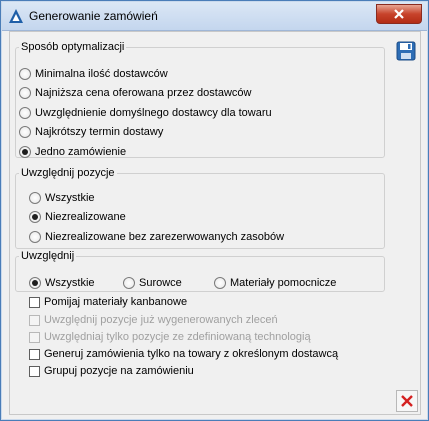  Describe the element at coordinates (85, 217) in the screenshot. I see `radio-label: Niezrealizowane` at that location.